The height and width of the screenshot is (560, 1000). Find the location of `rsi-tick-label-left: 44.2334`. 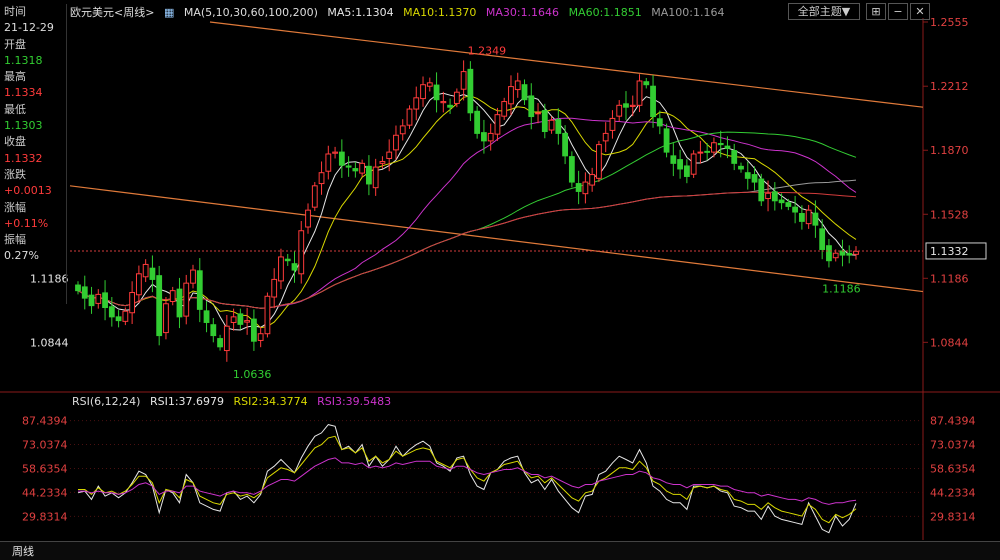

rsi-tick-label-left: 44.2334 is located at coordinates (45, 492).